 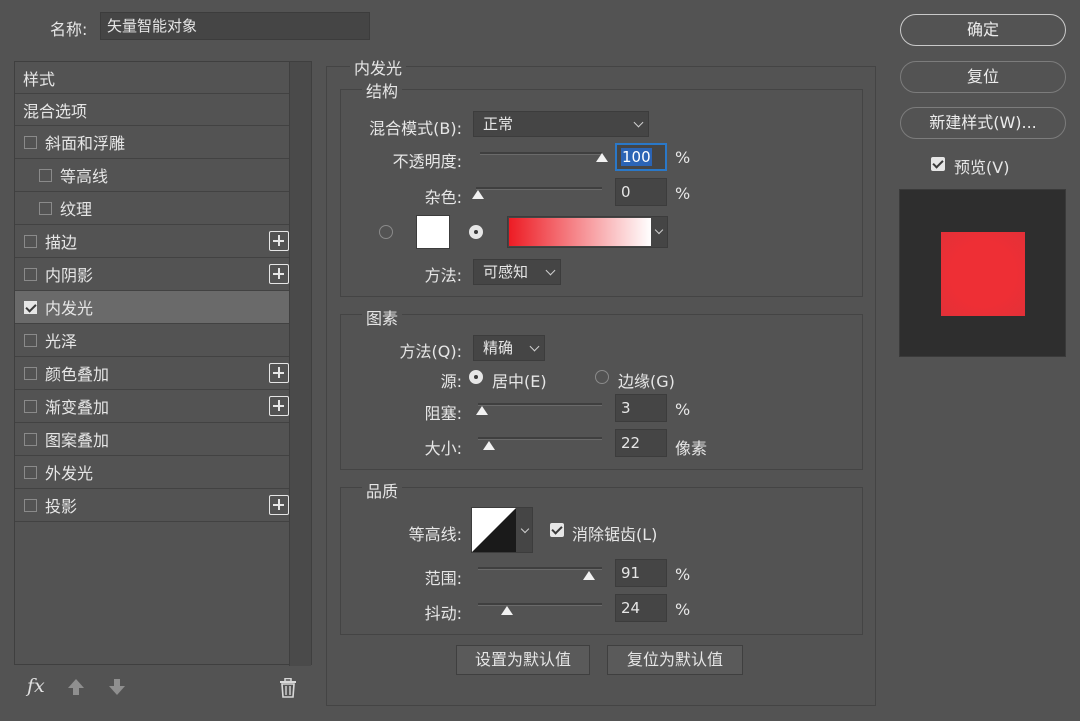 I want to click on inner-glow-title: 内发光, so click(x=378, y=67).